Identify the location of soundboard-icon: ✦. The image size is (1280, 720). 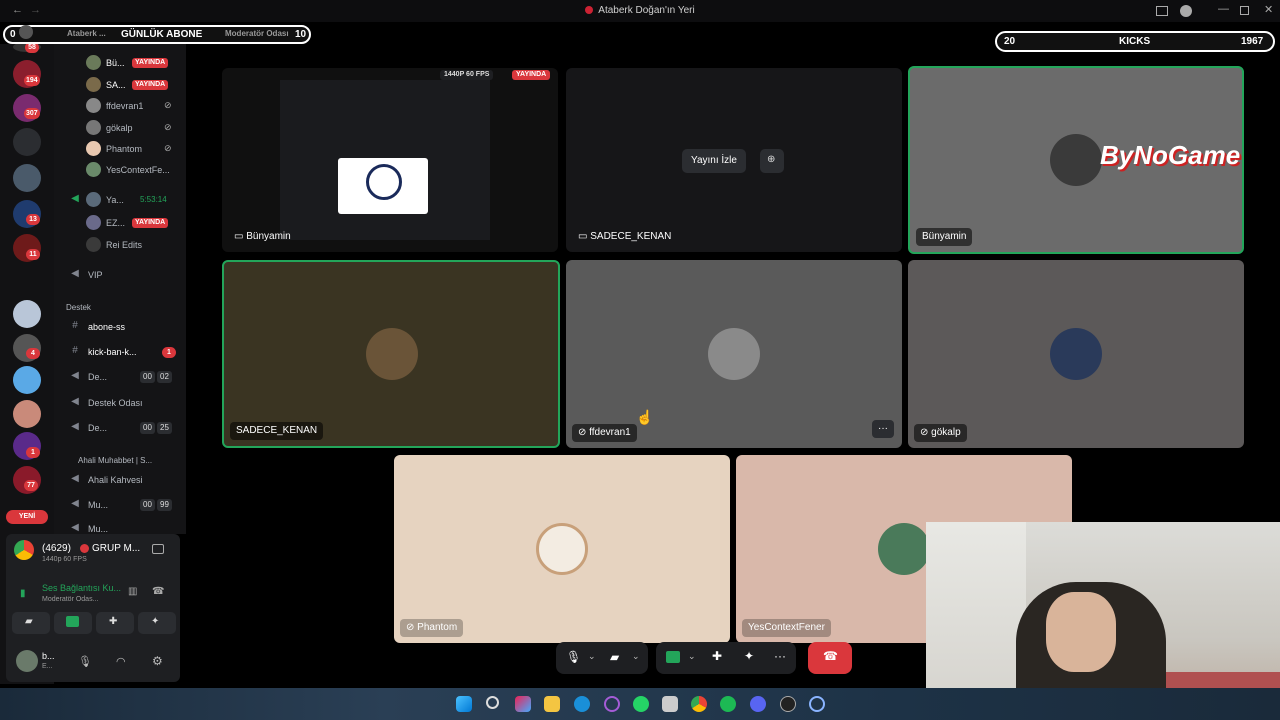
(749, 656).